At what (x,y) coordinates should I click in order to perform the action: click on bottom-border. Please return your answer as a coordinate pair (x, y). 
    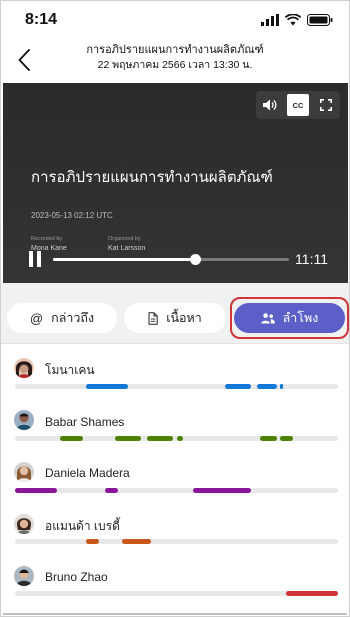
    Looking at the image, I should click on (175, 614).